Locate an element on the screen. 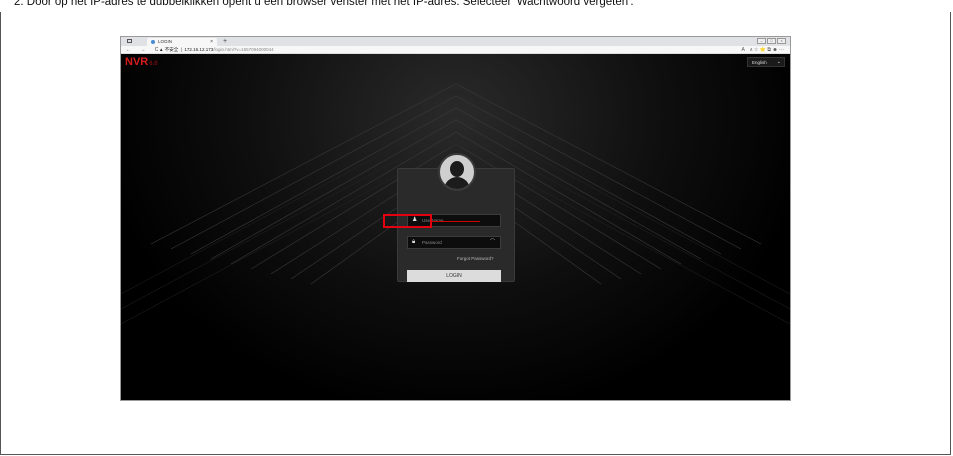 The image size is (953, 456). window-menu-icon is located at coordinates (129, 41).